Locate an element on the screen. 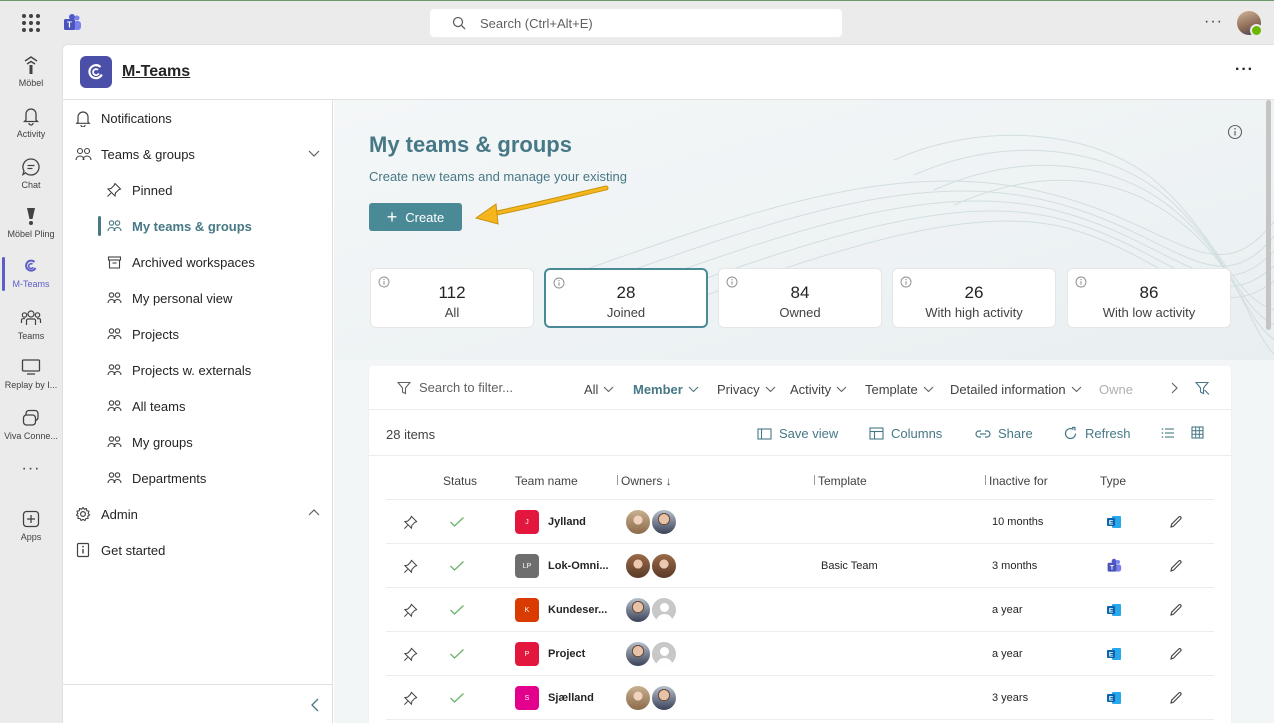  filter-activity-dropdown: Activity is located at coordinates (818, 389).